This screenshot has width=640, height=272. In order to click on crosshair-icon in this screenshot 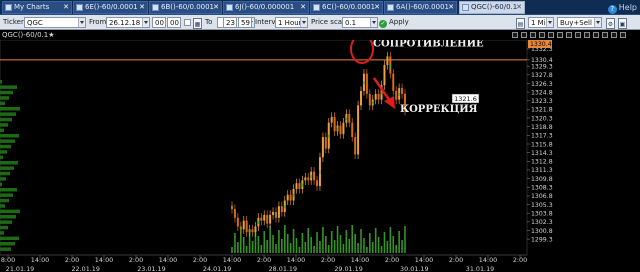, I will do `click(533, 35)`.